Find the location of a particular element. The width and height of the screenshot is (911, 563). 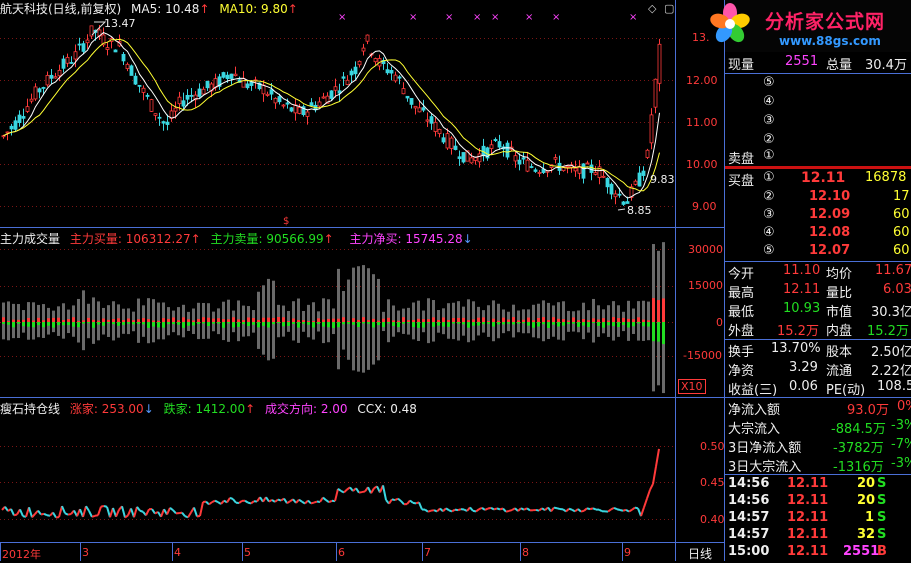

tick-row: 15:0012.112551B is located at coordinates (817, 553).